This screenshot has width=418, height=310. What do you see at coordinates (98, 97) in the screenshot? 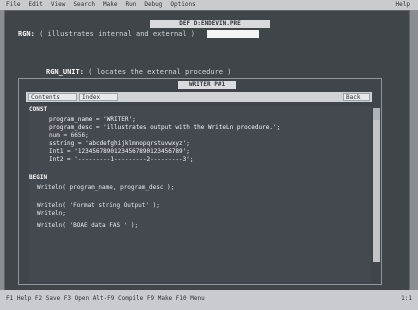
I see `index-button: Index` at bounding box center [98, 97].